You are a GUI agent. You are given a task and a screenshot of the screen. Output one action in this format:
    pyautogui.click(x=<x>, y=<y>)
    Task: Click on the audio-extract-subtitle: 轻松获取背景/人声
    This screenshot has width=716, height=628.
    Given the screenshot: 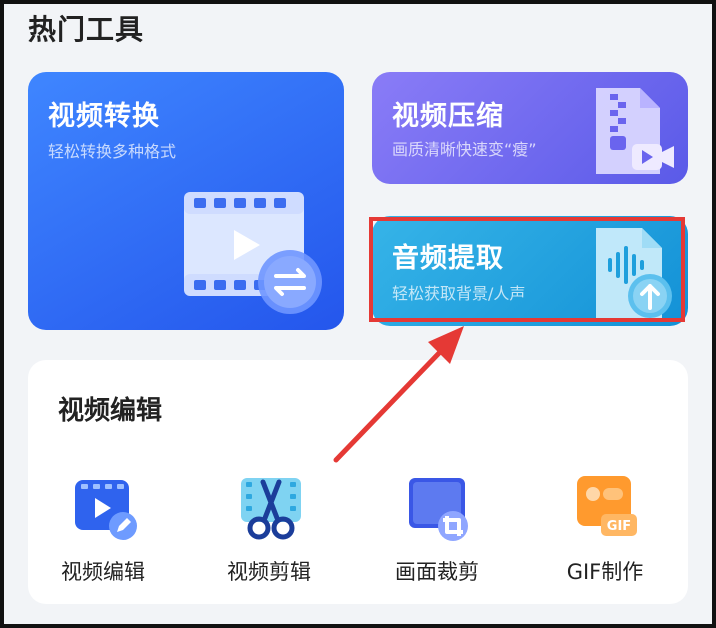 What is the action you would take?
    pyautogui.click(x=459, y=293)
    